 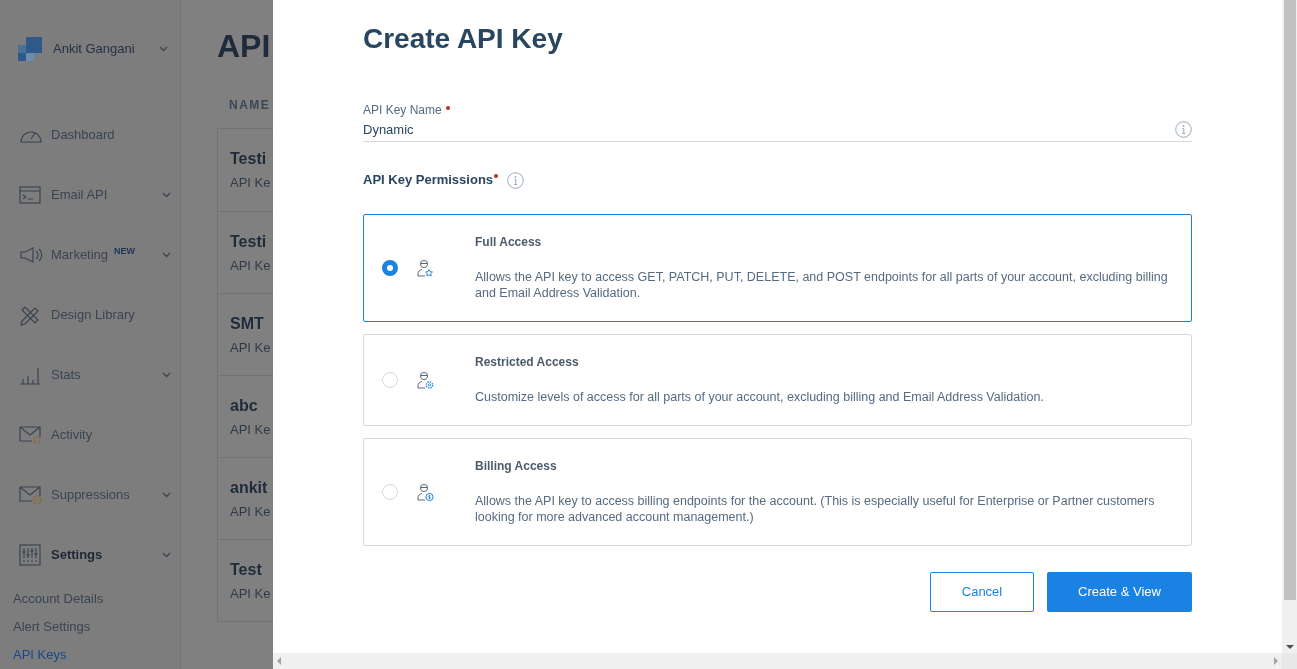 I want to click on sidebar-item: Activity, so click(x=90, y=435).